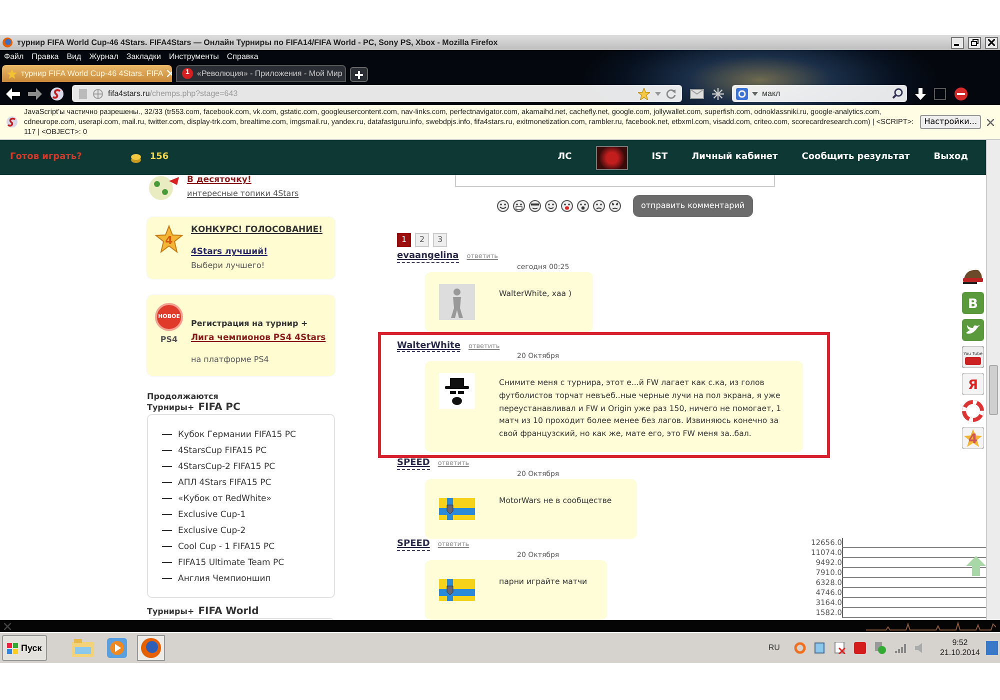 This screenshot has height=700, width=1000. Describe the element at coordinates (519, 206) in the screenshot. I see `grin-face-icon` at that location.